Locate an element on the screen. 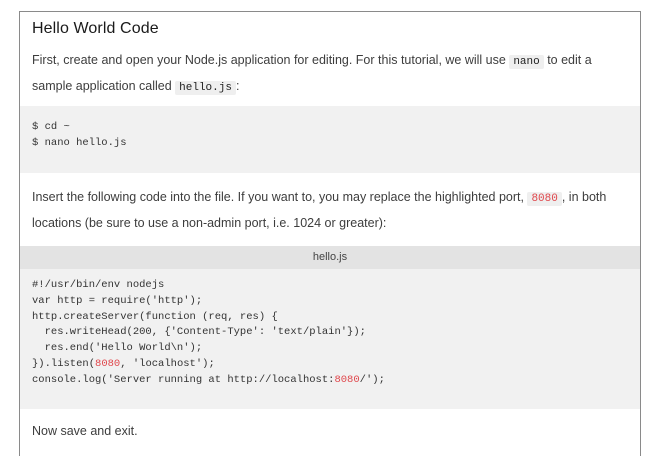 The width and height of the screenshot is (650, 456). shell-code-block: $ cd ~ $ nano hello.js is located at coordinates (330, 139).